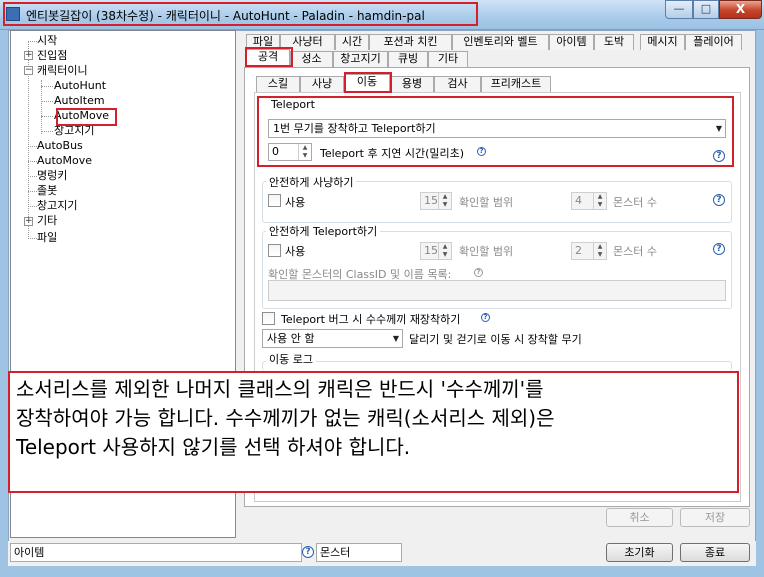 Image resolution: width=764 pixels, height=577 pixels. Describe the element at coordinates (679, 9) in the screenshot. I see `minimize-button: —` at that location.